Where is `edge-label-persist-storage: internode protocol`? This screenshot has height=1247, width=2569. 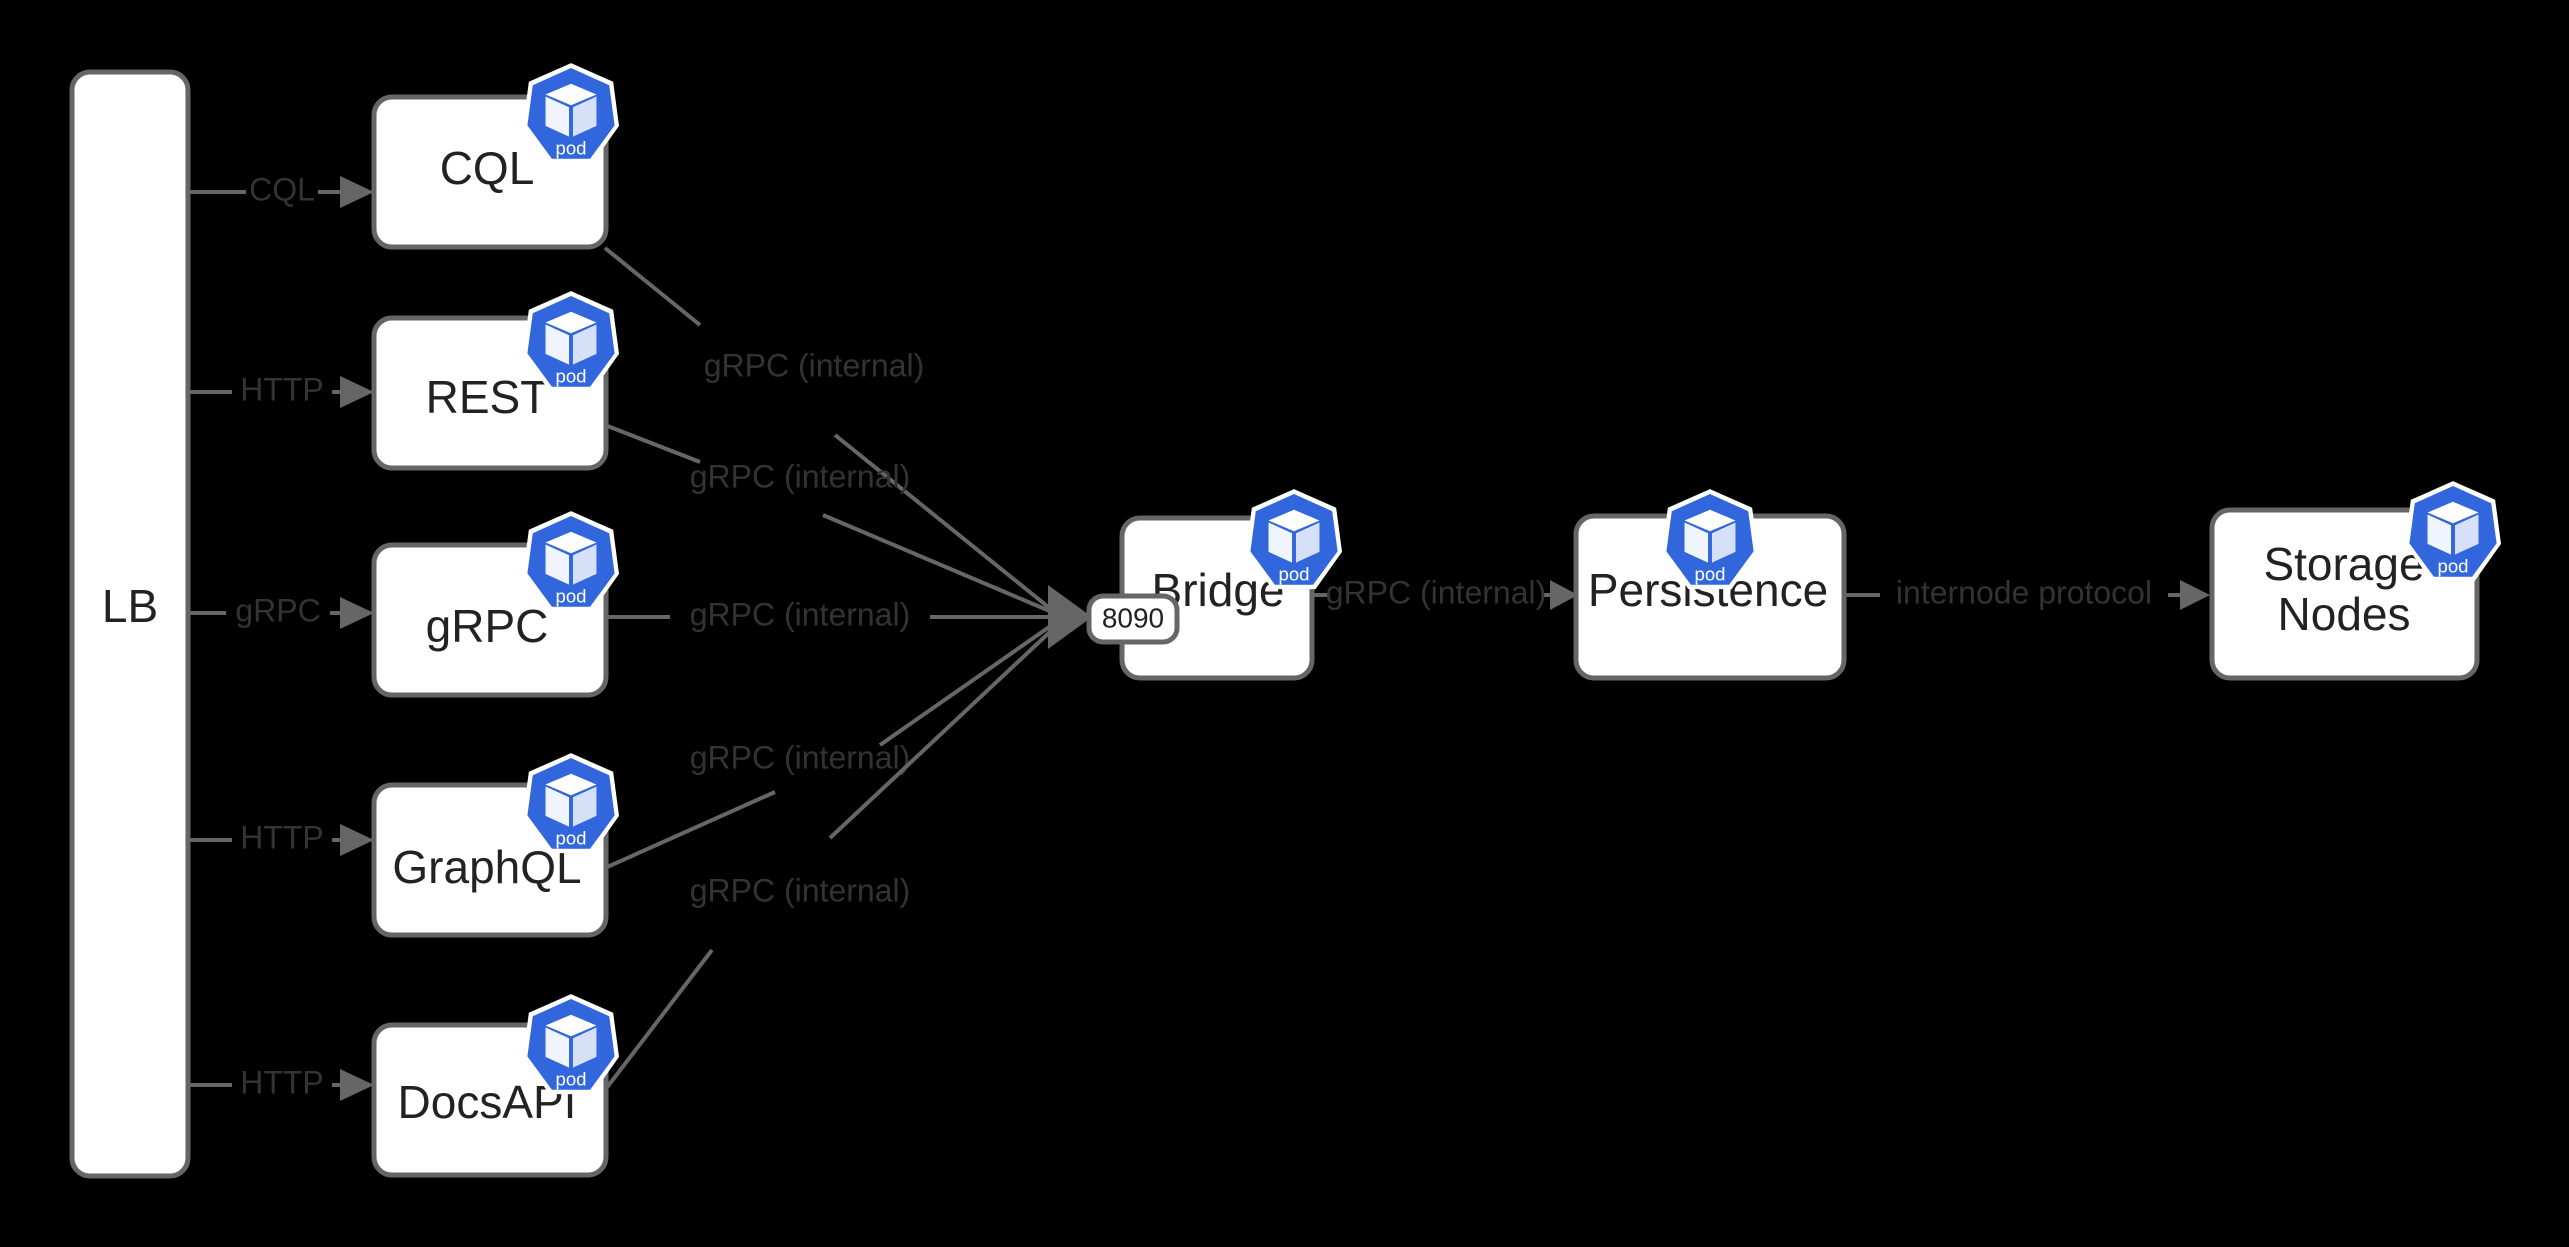
edge-label-persist-storage: internode protocol is located at coordinates (2024, 592).